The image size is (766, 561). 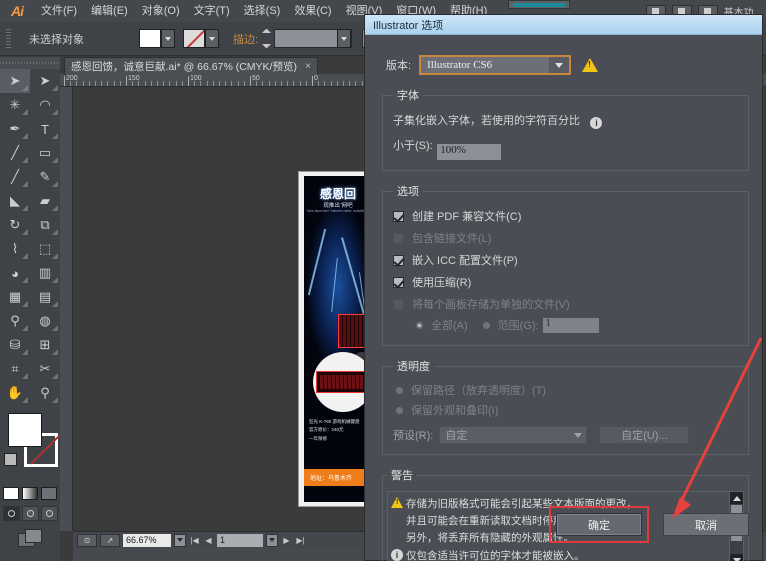 What do you see at coordinates (87, 540) in the screenshot?
I see `preflight-icon: ⊙` at bounding box center [87, 540].